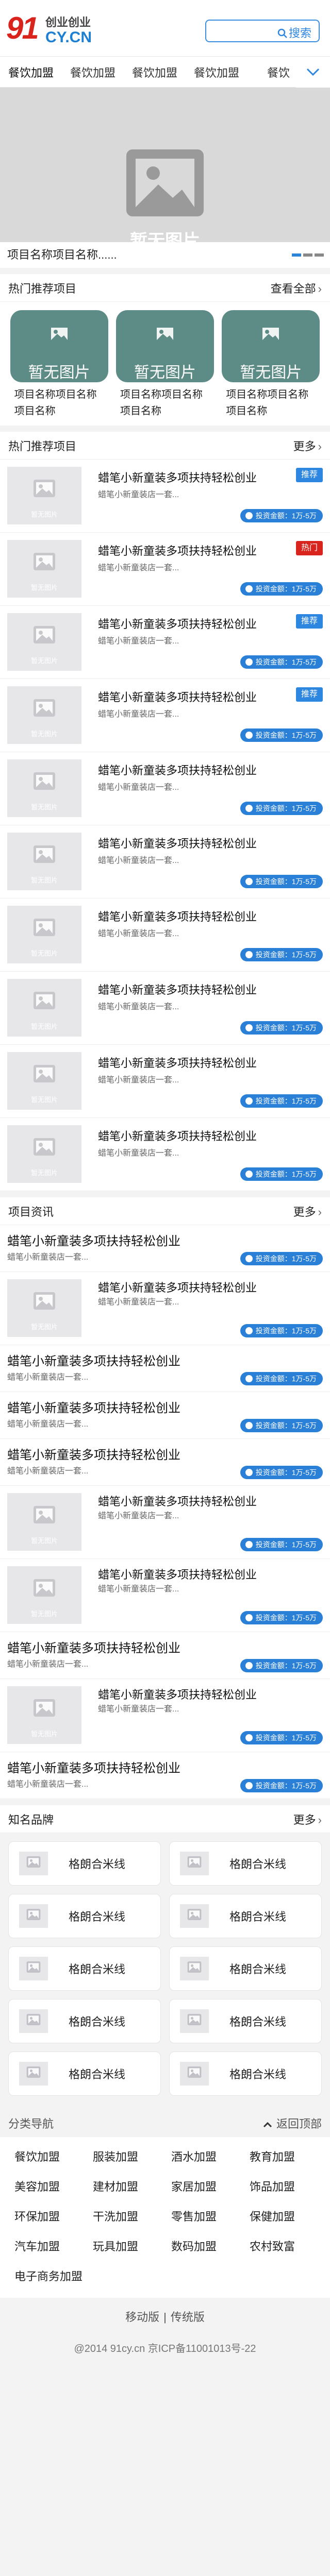 This screenshot has width=330, height=2576. Describe the element at coordinates (46, 2157) in the screenshot. I see `category-nav-link: 餐饮加盟` at that location.